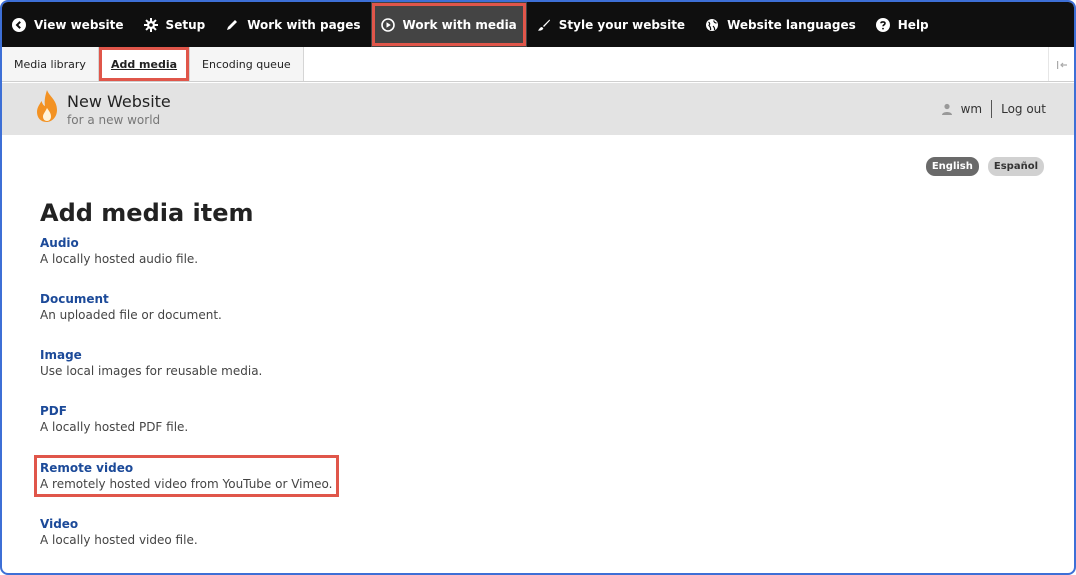 The width and height of the screenshot is (1076, 575). Describe the element at coordinates (147, 213) in the screenshot. I see `page-title: Add media item` at that location.